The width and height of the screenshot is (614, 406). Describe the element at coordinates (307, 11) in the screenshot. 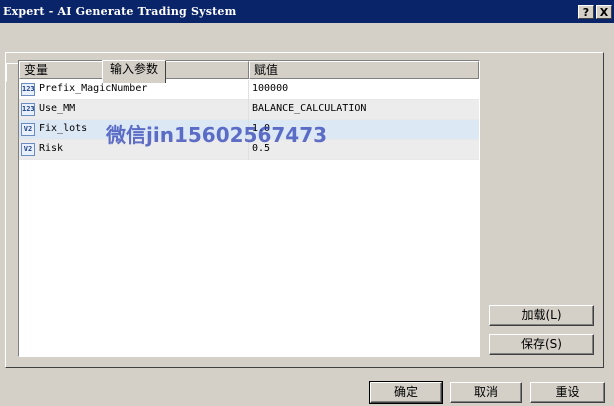

I see `title-bar: Expert - AI Generate Trading System ? X` at that location.